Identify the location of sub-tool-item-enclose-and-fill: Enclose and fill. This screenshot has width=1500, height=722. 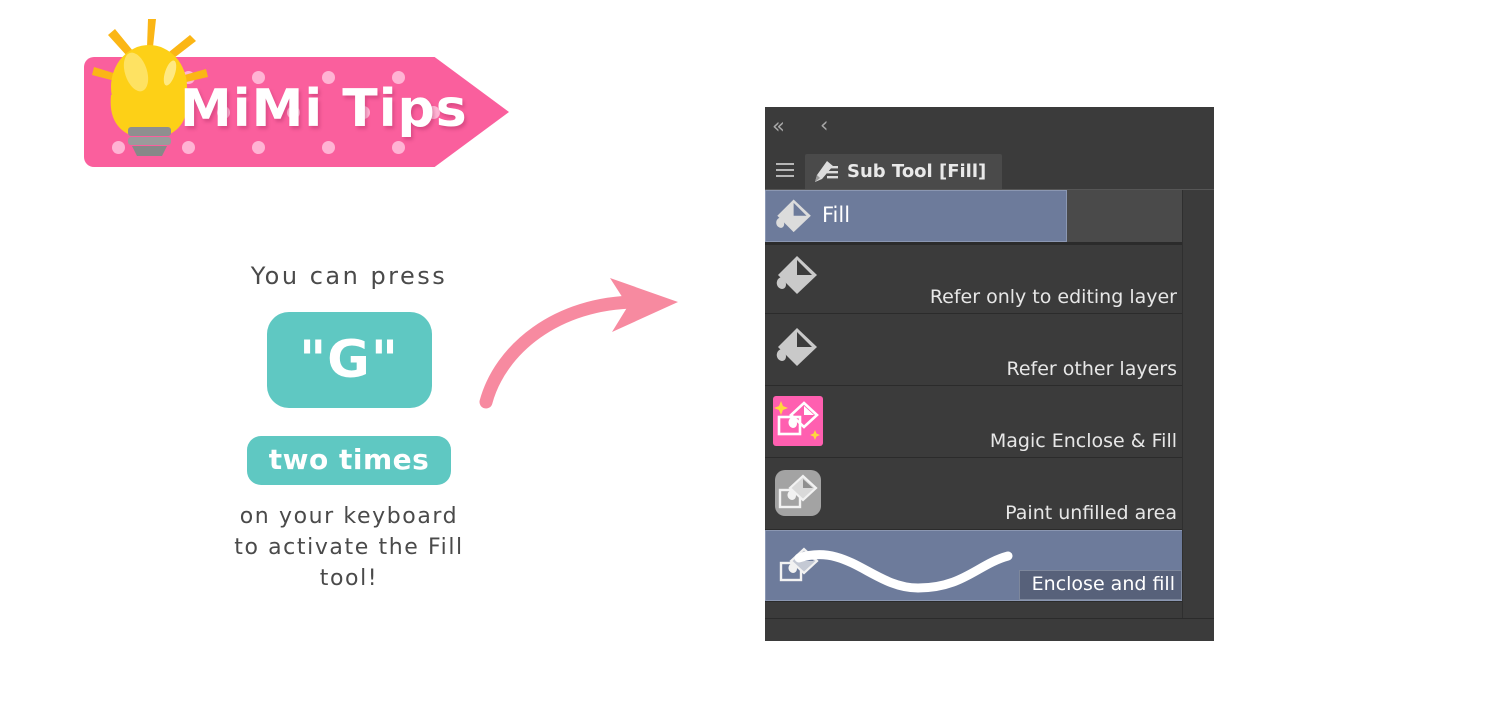
(989, 566).